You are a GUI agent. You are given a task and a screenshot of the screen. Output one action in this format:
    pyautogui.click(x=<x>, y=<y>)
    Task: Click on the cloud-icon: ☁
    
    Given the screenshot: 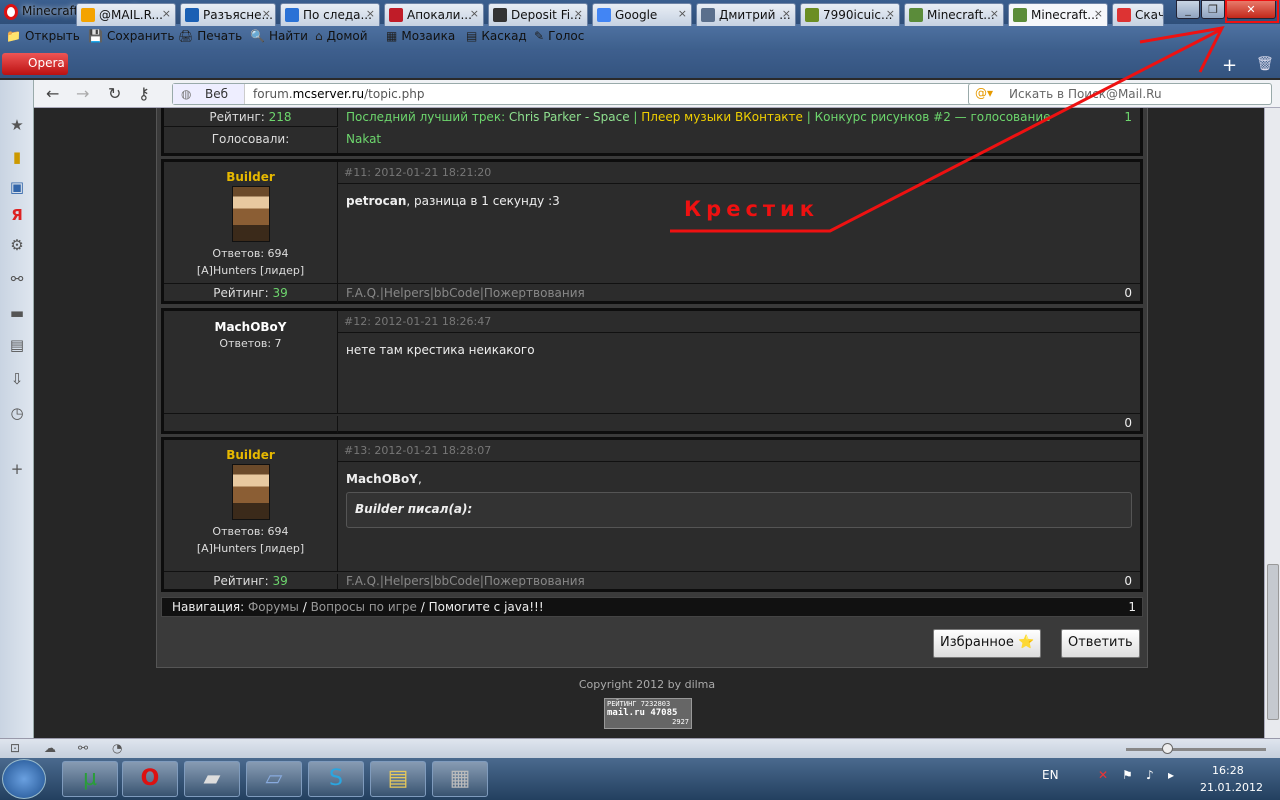 What is the action you would take?
    pyautogui.click(x=50, y=748)
    